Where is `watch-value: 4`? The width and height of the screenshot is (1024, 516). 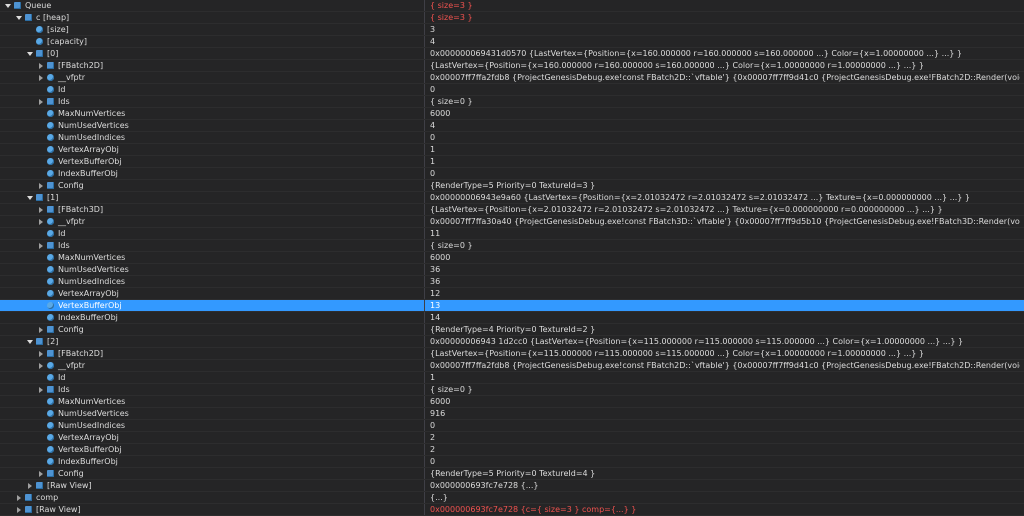
watch-value: 4 is located at coordinates (725, 41).